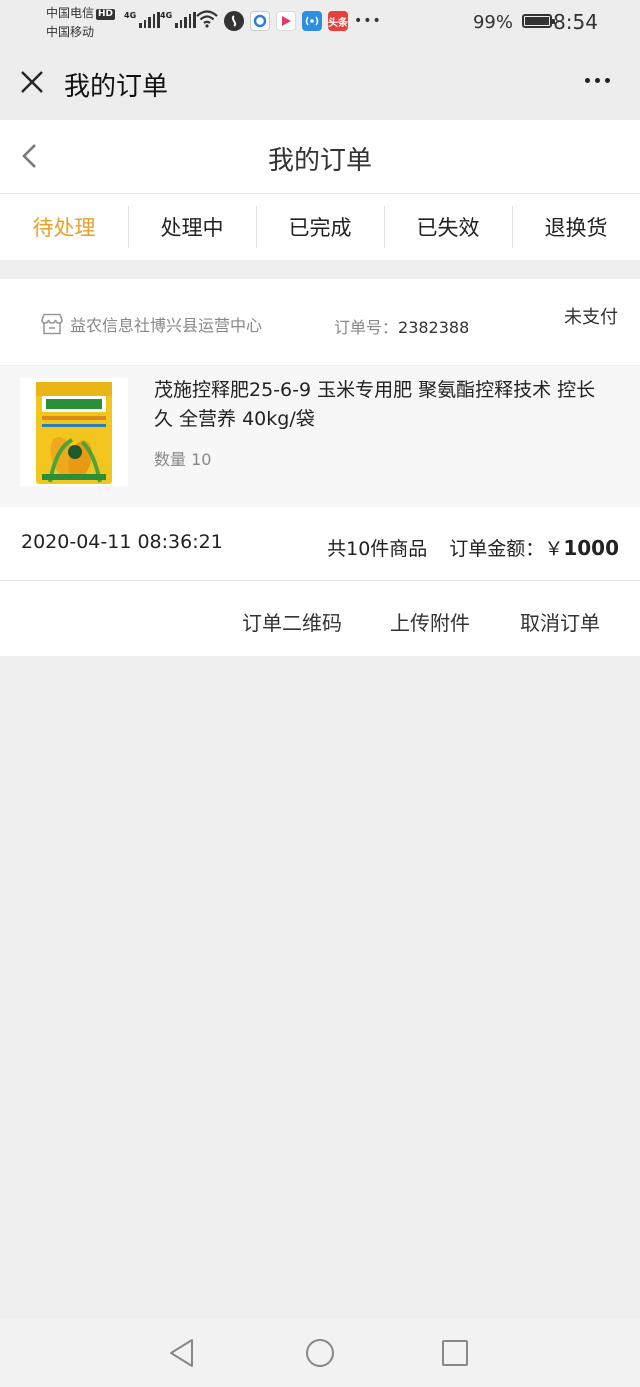 Image resolution: width=640 pixels, height=1387 pixels. Describe the element at coordinates (292, 621) in the screenshot. I see `order-qrcode-button: 订单二维码` at that location.